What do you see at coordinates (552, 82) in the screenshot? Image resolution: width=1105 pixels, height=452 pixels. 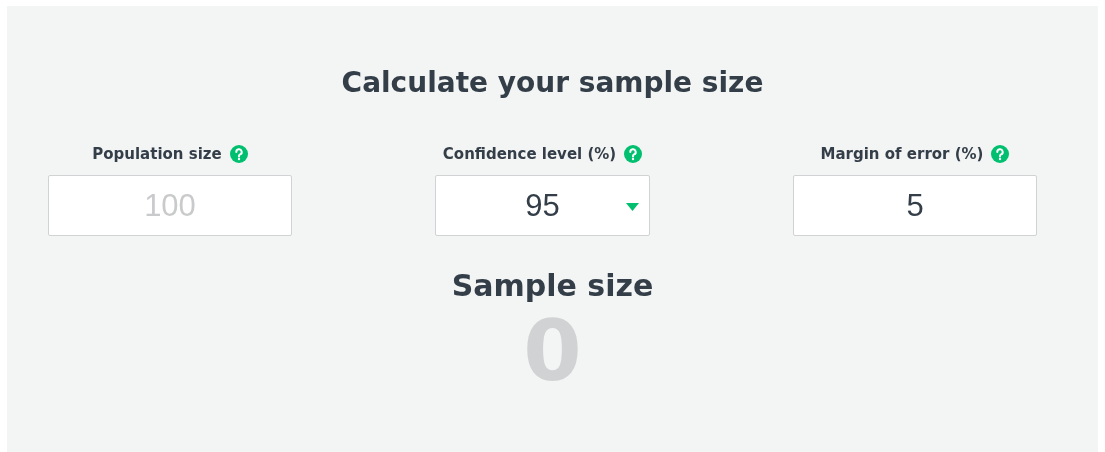 I see `page-title: Calculate your sample size` at bounding box center [552, 82].